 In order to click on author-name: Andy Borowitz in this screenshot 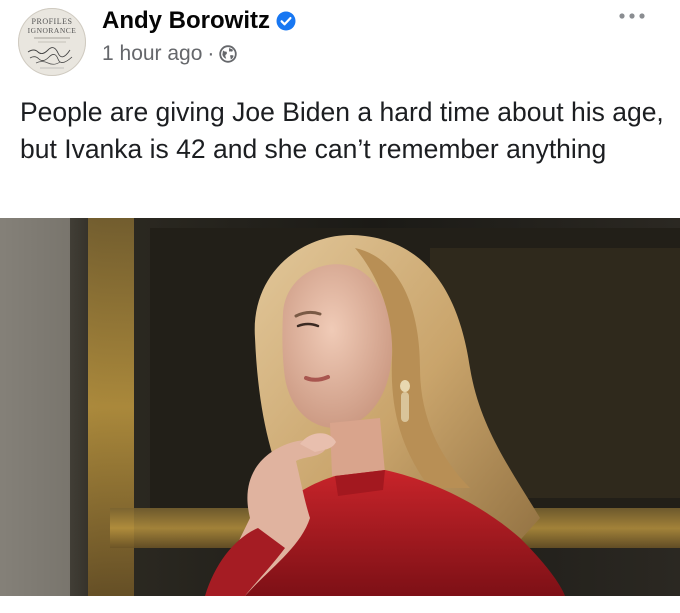, I will do `click(186, 21)`.